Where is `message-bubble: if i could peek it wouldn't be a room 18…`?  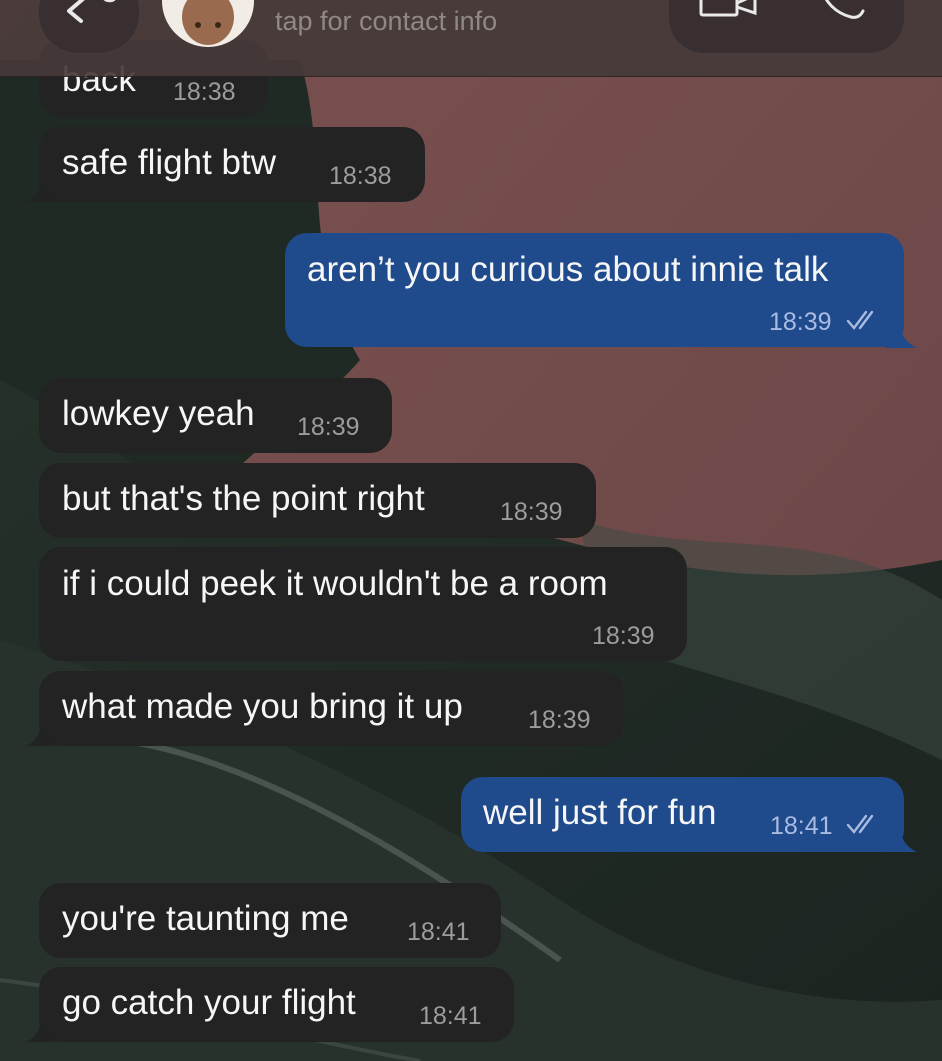 message-bubble: if i could peek it wouldn't be a room 18… is located at coordinates (363, 604).